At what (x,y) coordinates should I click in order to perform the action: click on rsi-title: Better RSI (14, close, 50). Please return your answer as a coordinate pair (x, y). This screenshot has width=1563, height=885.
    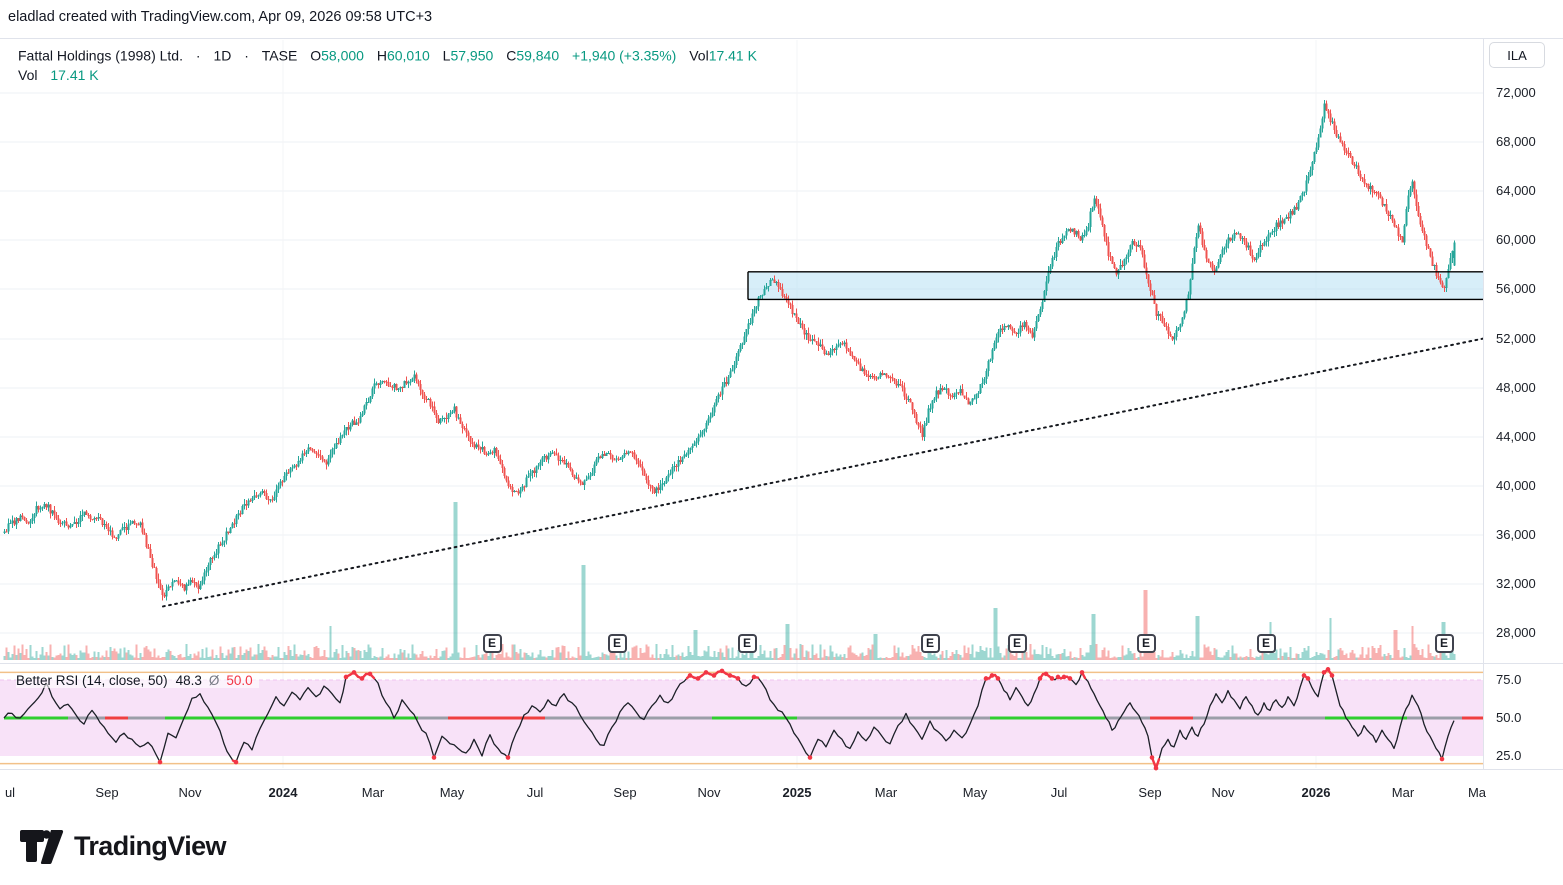
    Looking at the image, I should click on (92, 680).